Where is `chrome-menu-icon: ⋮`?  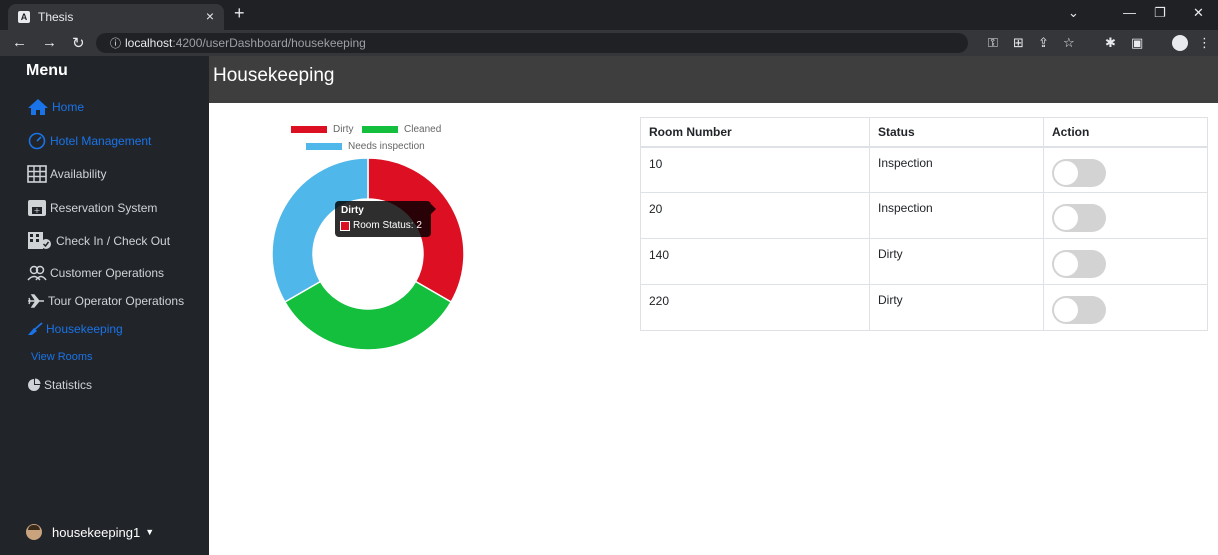
chrome-menu-icon: ⋮ is located at coordinates (1204, 43).